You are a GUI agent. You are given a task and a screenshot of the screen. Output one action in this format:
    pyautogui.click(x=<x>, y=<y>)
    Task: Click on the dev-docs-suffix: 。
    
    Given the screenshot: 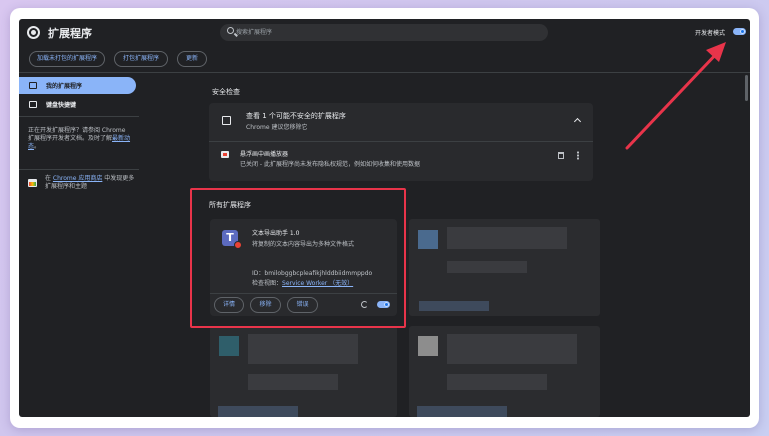 What is the action you would take?
    pyautogui.click(x=37, y=146)
    